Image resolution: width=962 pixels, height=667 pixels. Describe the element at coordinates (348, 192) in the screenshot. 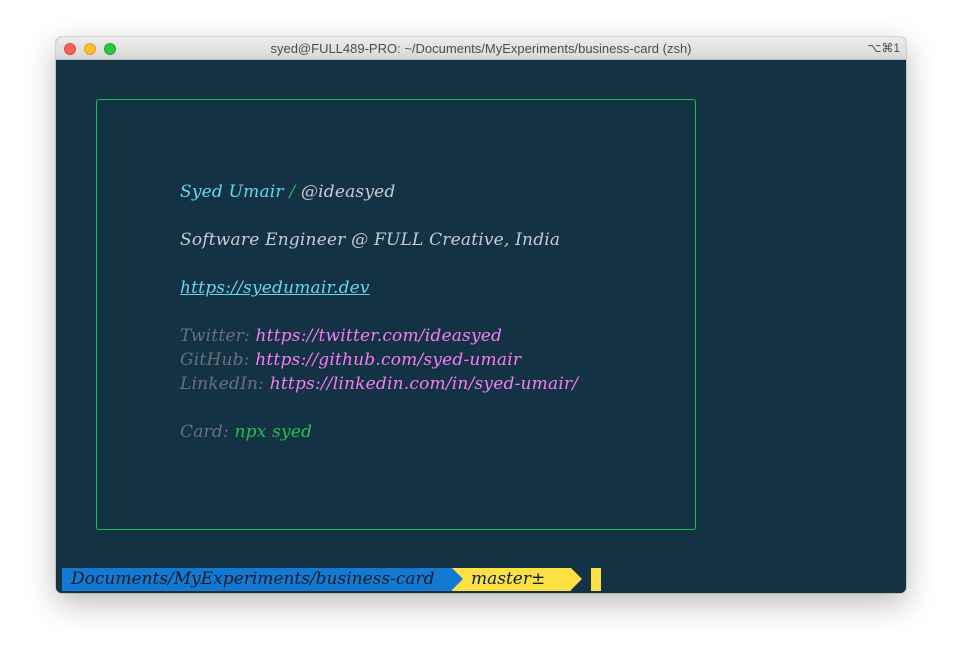

I see `card-handle: @ideasyed` at that location.